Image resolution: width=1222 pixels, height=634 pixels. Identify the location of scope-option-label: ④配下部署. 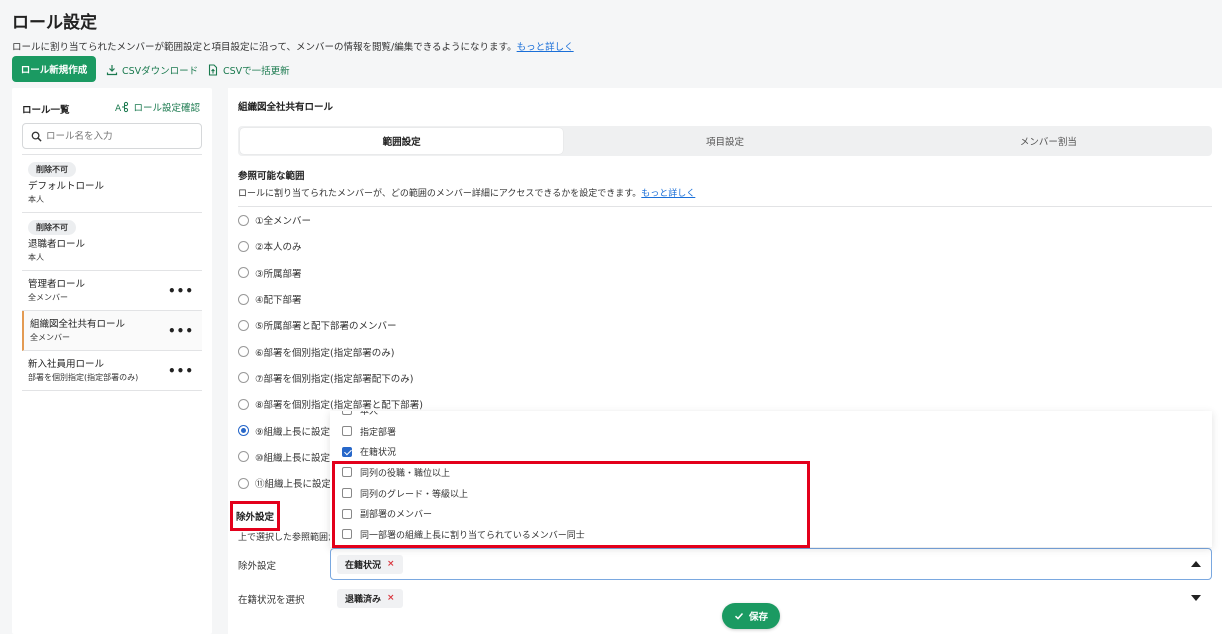
(278, 301).